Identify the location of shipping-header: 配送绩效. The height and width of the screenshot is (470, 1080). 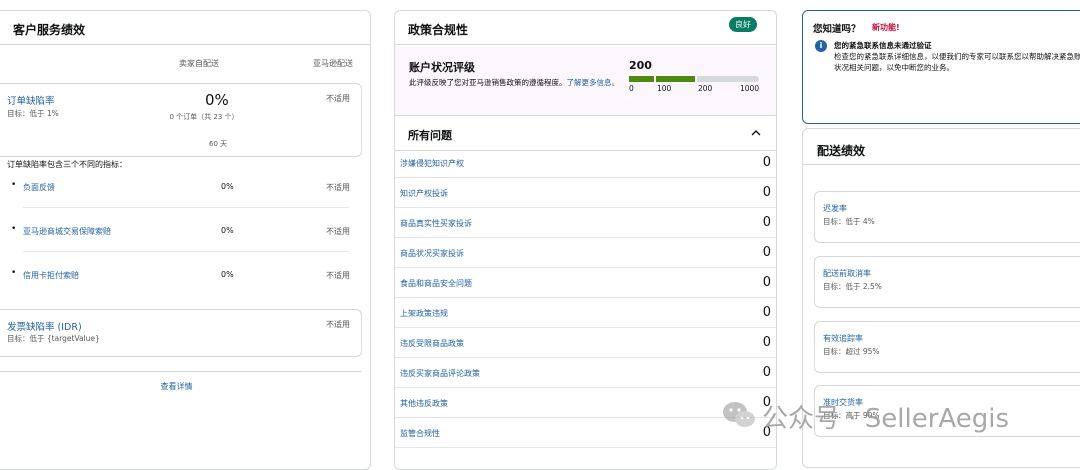
(941, 147).